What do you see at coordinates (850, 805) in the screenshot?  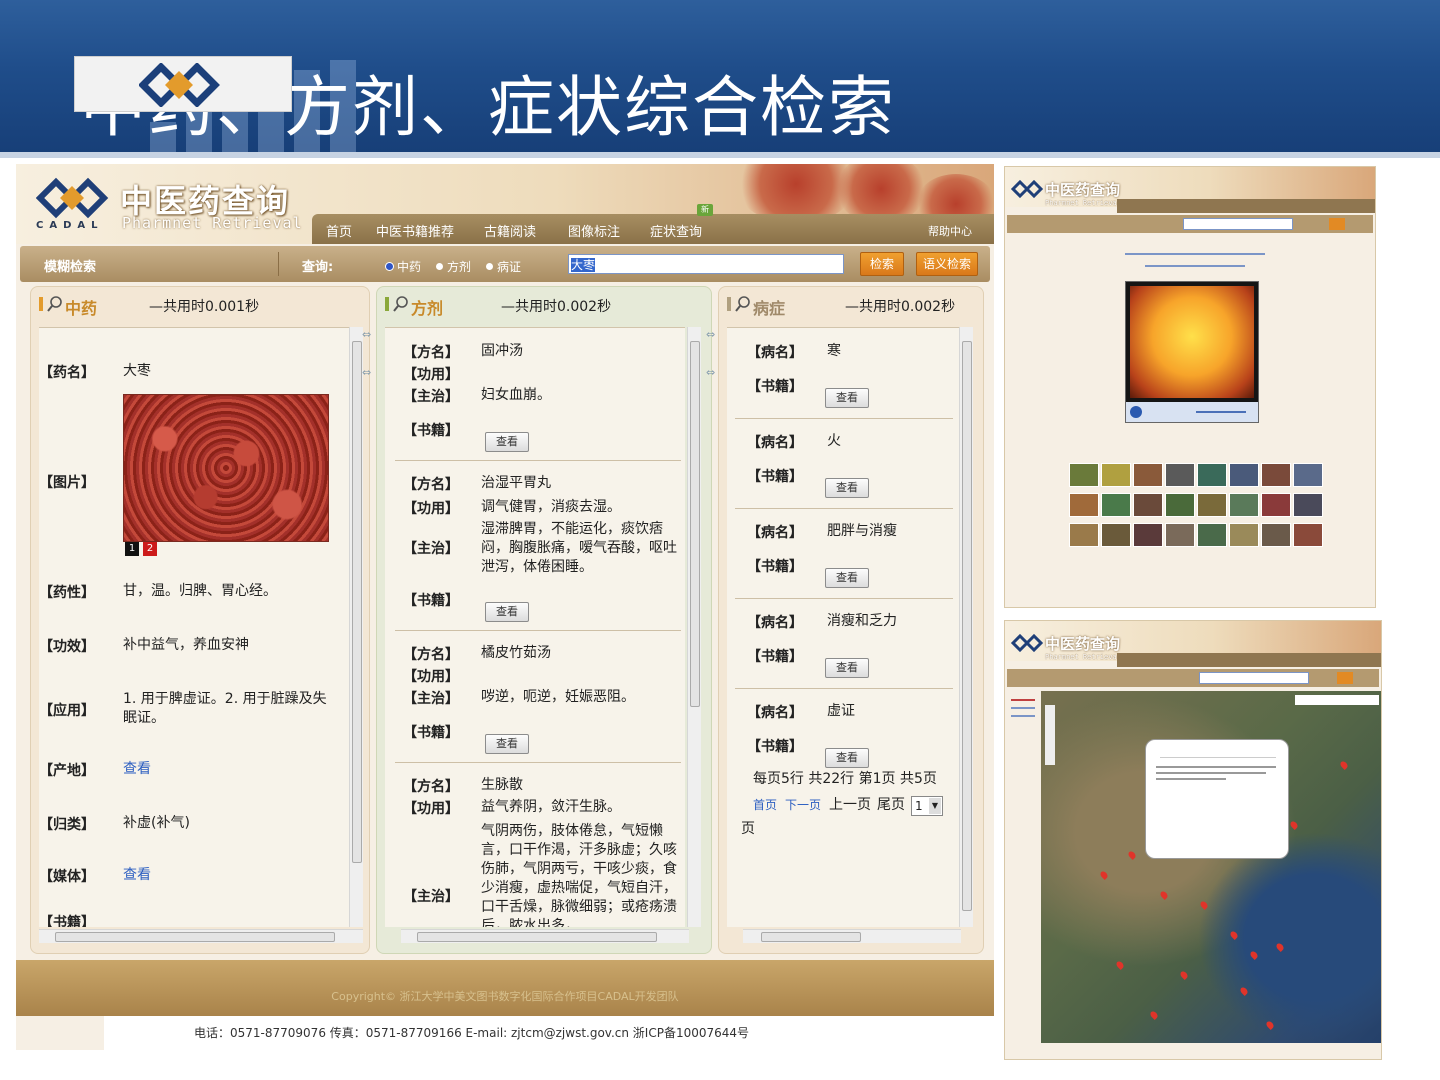 I see `pager-prev: 上一页` at bounding box center [850, 805].